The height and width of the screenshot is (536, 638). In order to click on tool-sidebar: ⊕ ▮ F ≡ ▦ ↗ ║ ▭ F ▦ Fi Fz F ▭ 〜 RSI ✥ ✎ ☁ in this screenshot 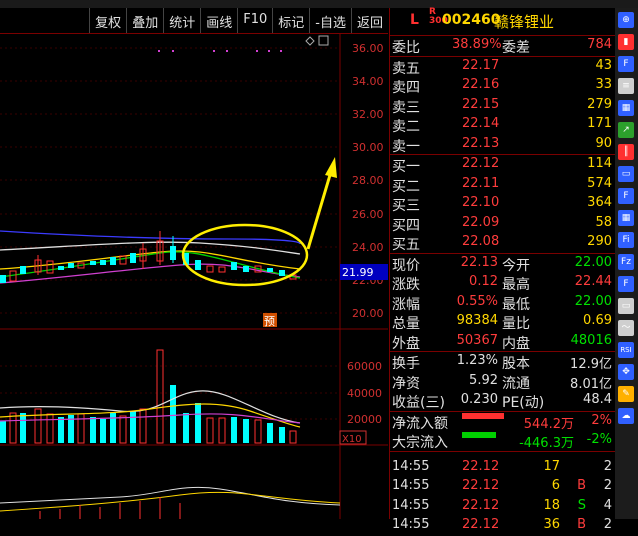, I will do `click(626, 263)`.